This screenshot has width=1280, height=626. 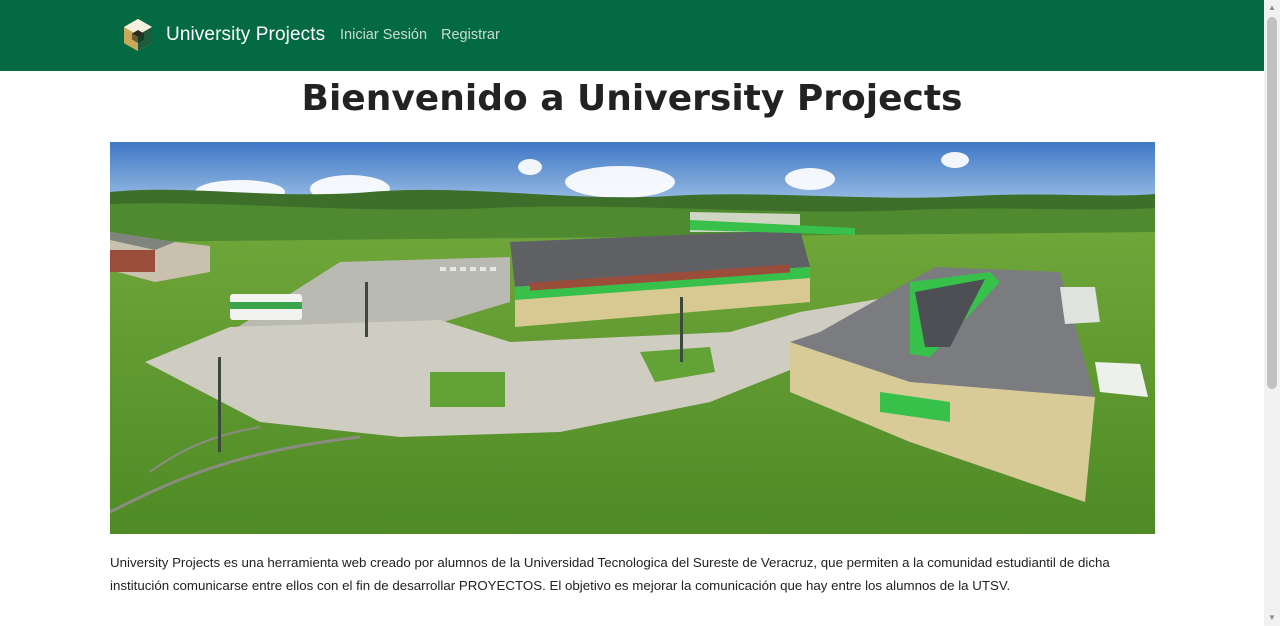 I want to click on logo-icon, so click(x=138, y=35).